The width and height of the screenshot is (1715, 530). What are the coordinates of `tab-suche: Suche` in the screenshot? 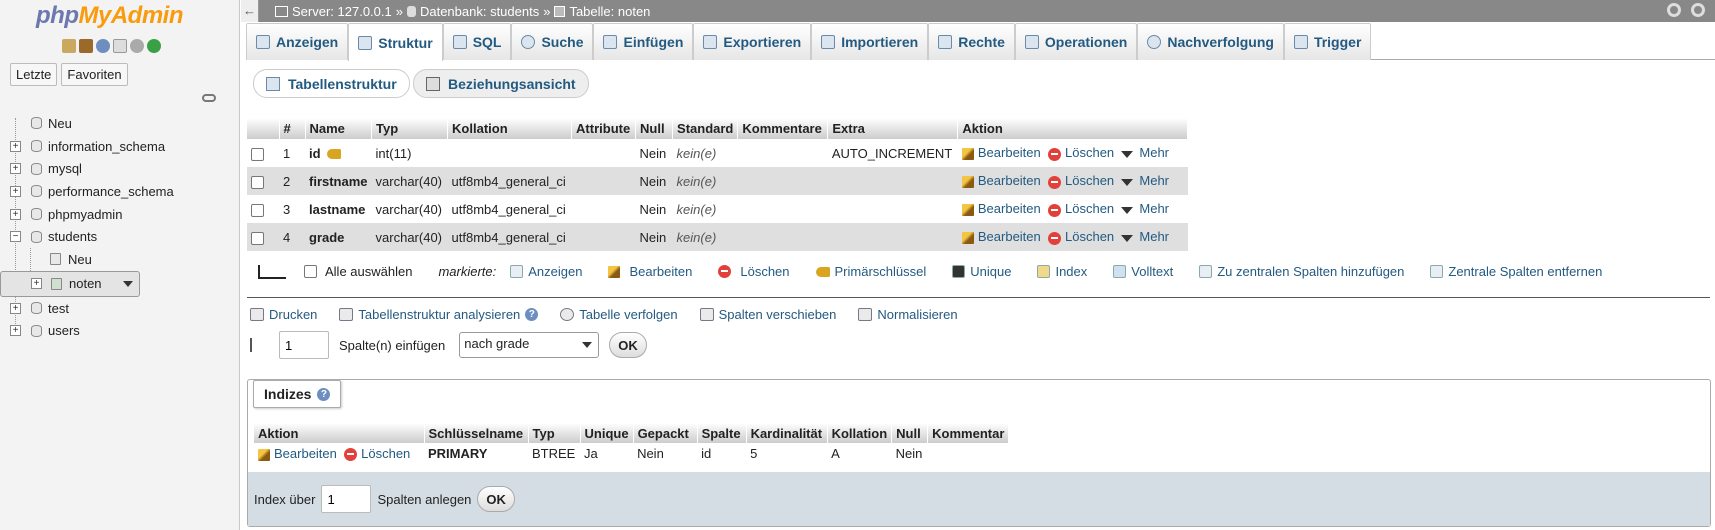 It's located at (552, 41).